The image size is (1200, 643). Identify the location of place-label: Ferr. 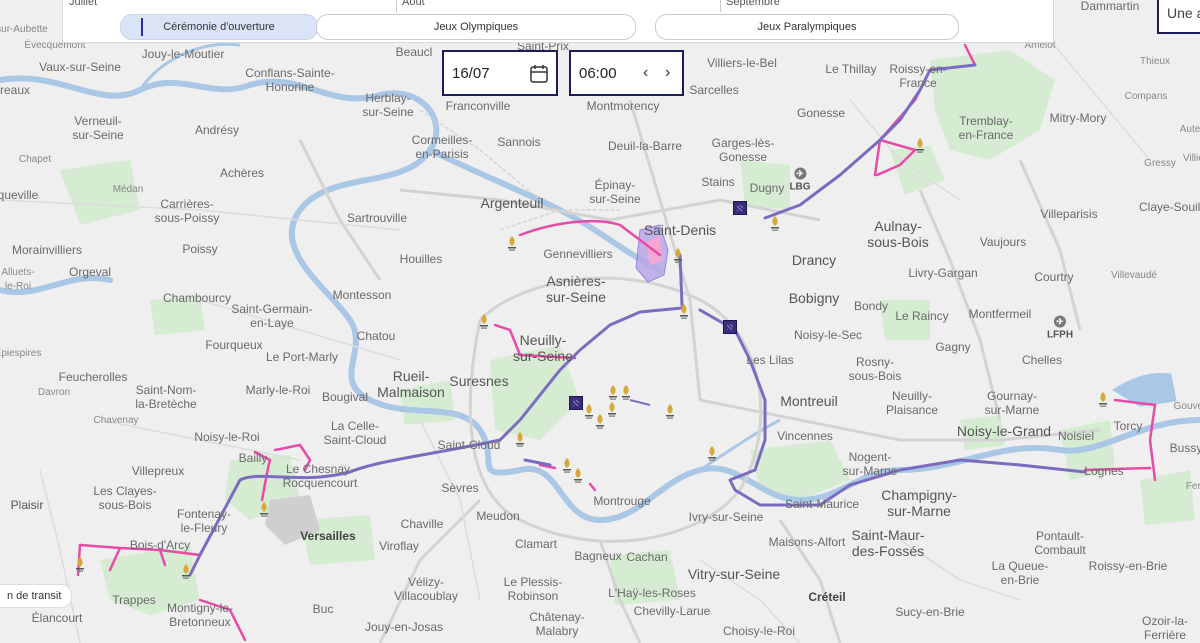
(1192, 486).